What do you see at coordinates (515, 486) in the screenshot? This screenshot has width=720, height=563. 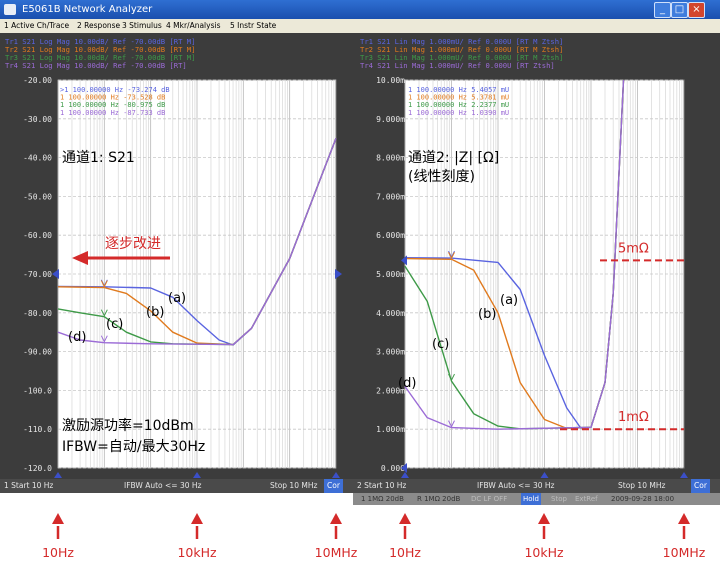 I see `ch2-ifbw: IFBW Auto <= 30 Hz` at bounding box center [515, 486].